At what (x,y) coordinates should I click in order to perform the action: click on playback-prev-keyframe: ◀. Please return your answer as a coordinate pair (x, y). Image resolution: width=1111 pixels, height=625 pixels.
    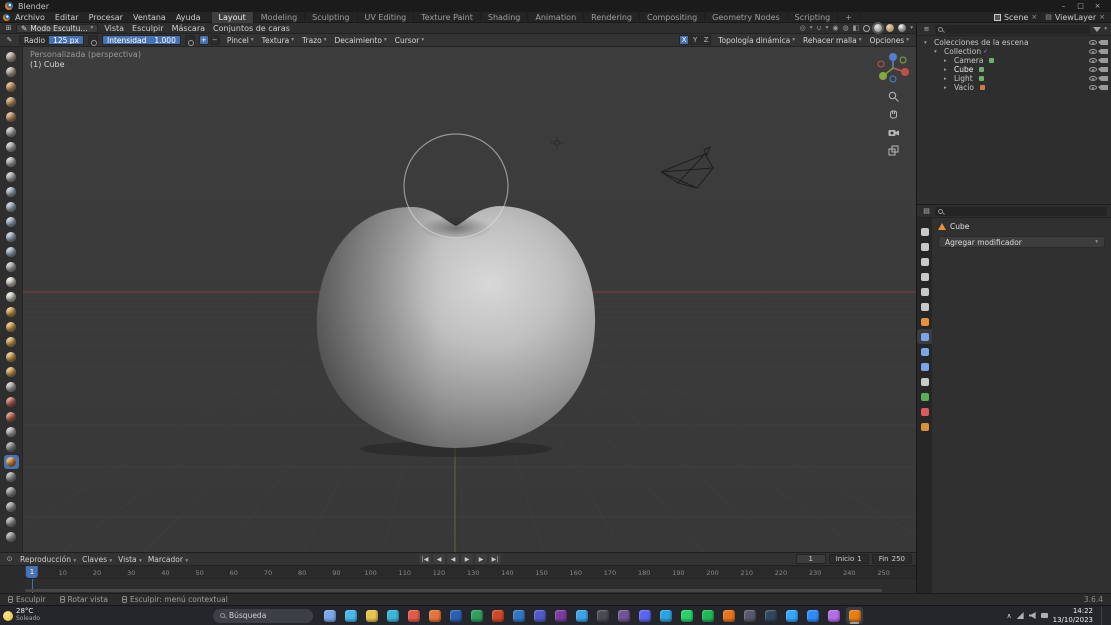
    Looking at the image, I should click on (439, 559).